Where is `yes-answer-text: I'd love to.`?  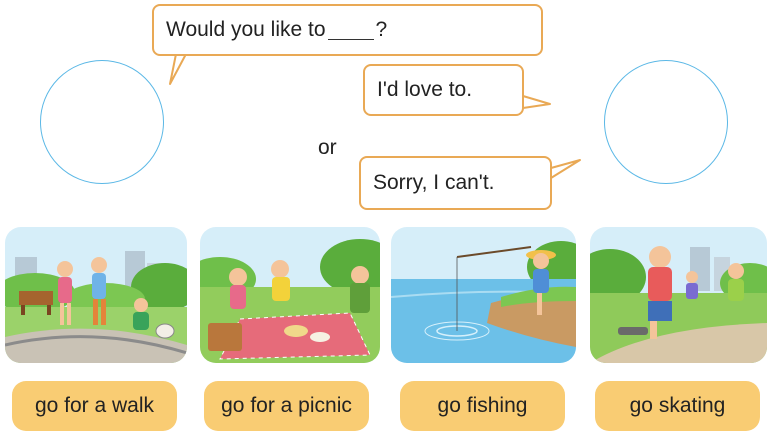
yes-answer-text: I'd love to. is located at coordinates (425, 89).